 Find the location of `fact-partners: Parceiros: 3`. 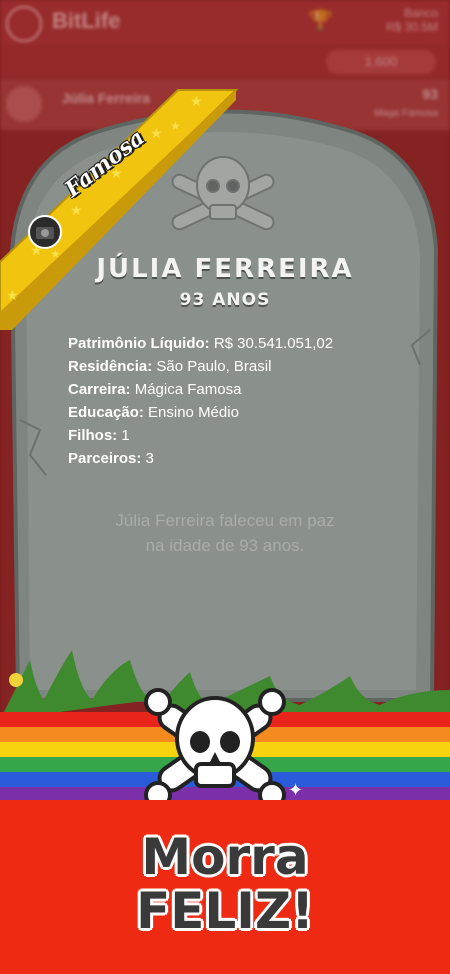

fact-partners: Parceiros: 3 is located at coordinates (111, 458).